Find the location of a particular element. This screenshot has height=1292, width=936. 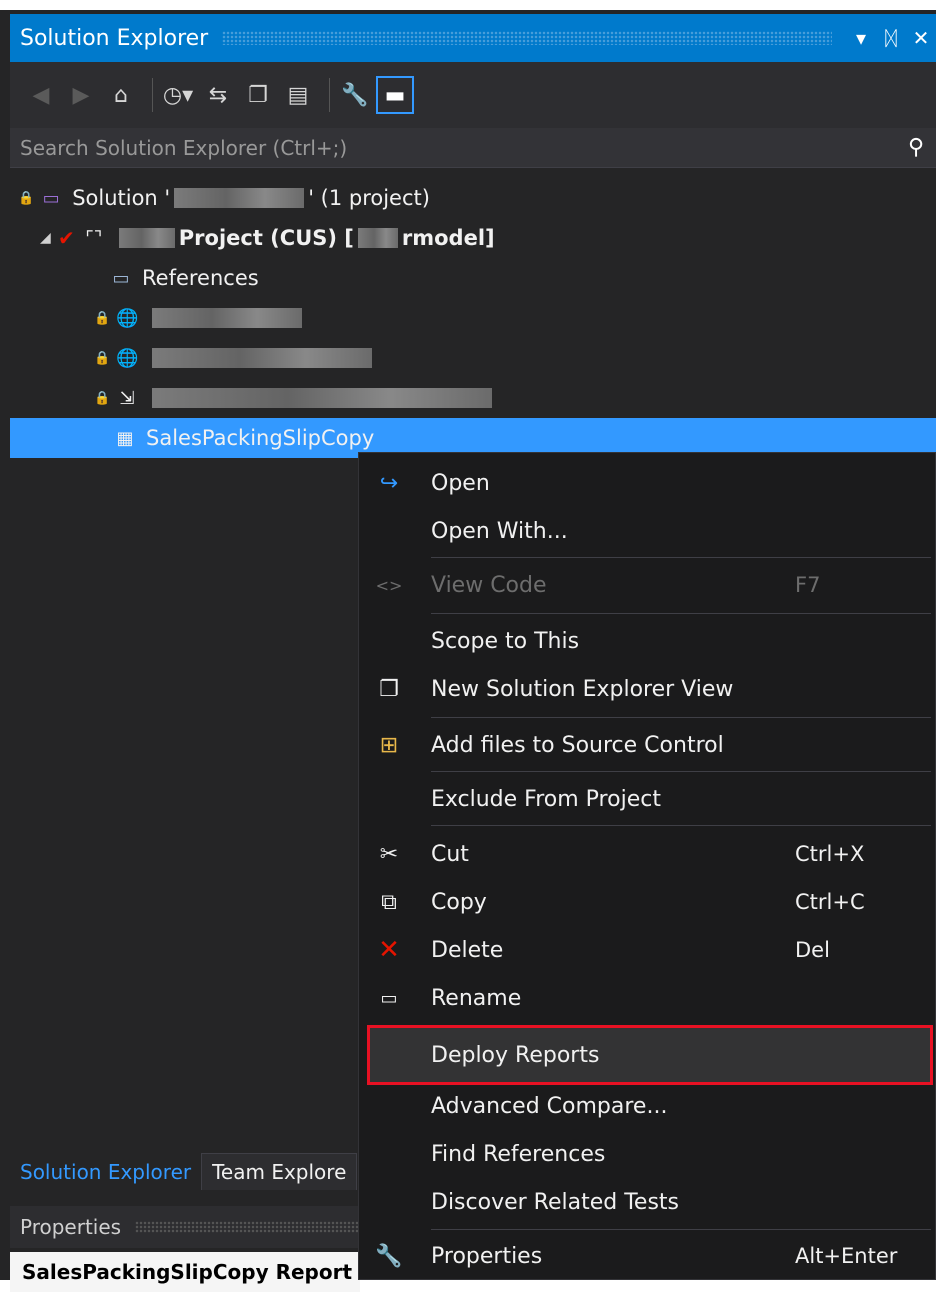

tree-item-project: ◢ ✔ ⌜⌝ Project (CUS) [ rmodel] is located at coordinates (473, 238).